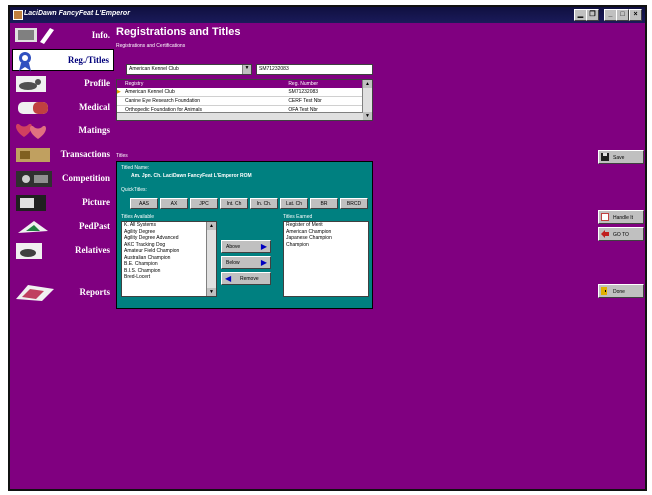 The image size is (652, 495). I want to click on dog-info-icon, so click(34, 36).